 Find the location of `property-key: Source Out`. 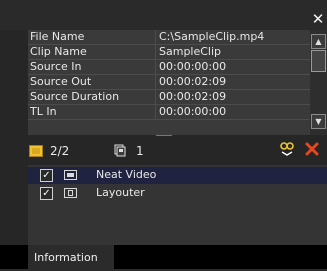

property-key: Source Out is located at coordinates (61, 81).